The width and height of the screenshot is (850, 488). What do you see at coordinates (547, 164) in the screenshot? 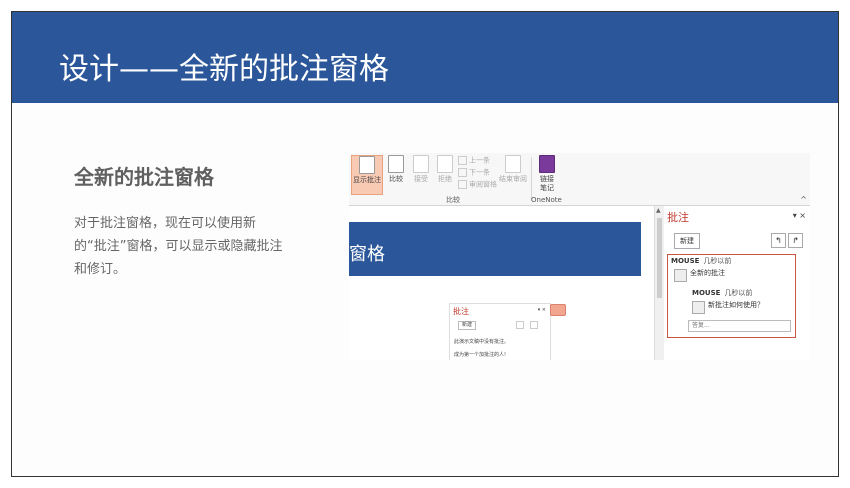
I see `onenote-icon` at bounding box center [547, 164].